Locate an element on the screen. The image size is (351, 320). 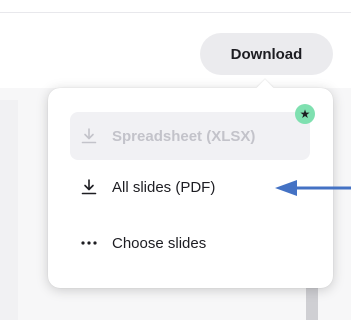
background-slide-edge is located at coordinates (9, 210).